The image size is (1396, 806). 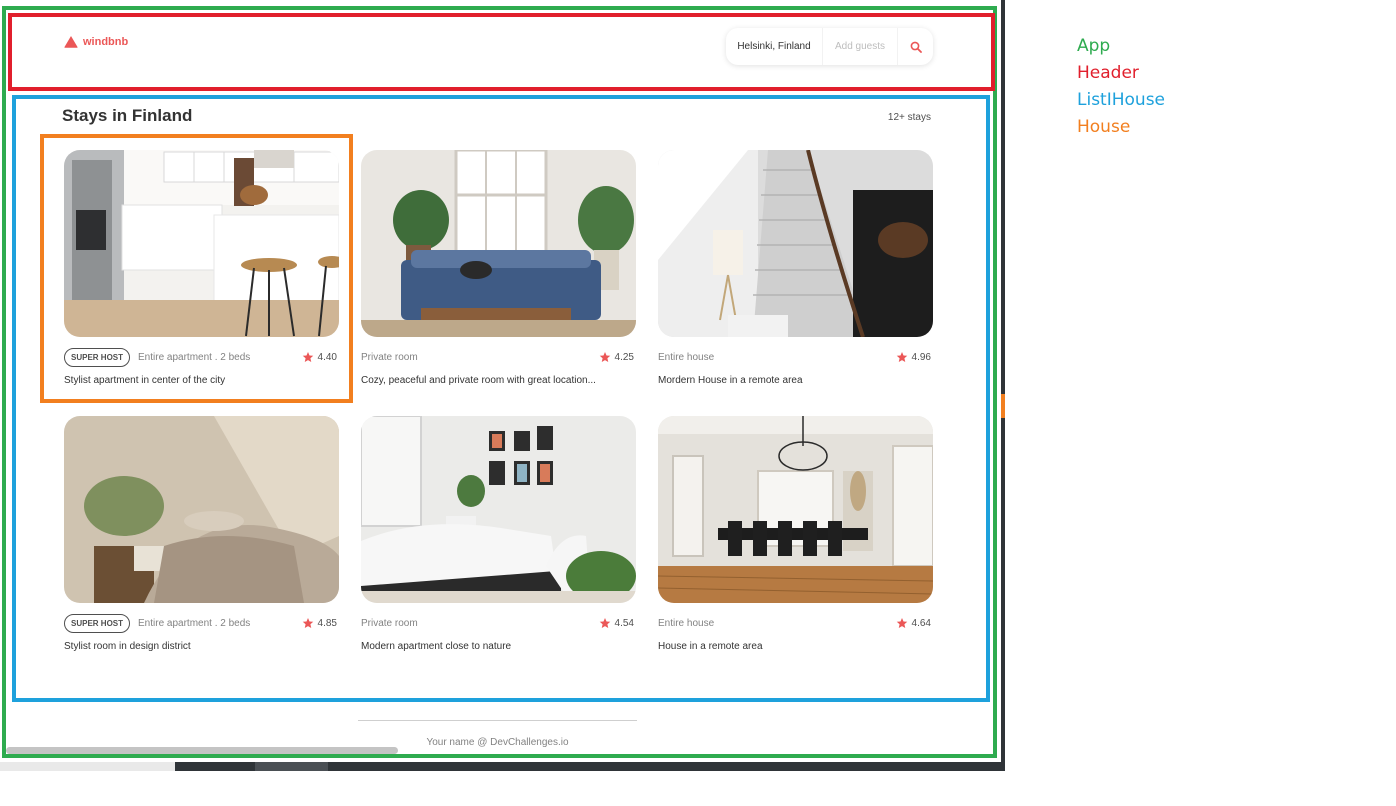 I want to click on component-legend: App Header ListIHouse House, so click(x=1121, y=87).